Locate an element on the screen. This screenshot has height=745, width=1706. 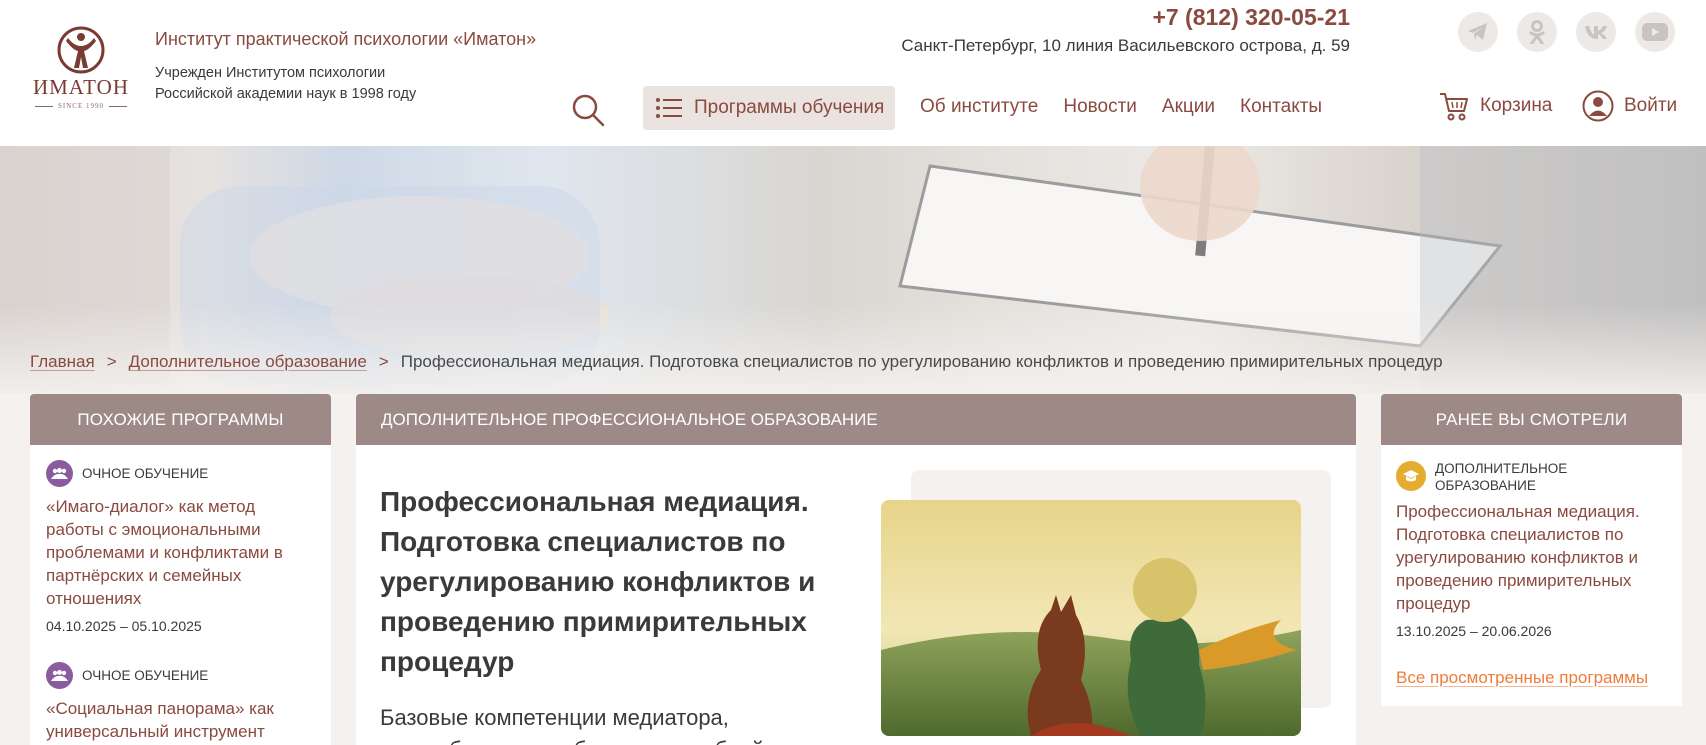
hero-fade is located at coordinates (853, 349).